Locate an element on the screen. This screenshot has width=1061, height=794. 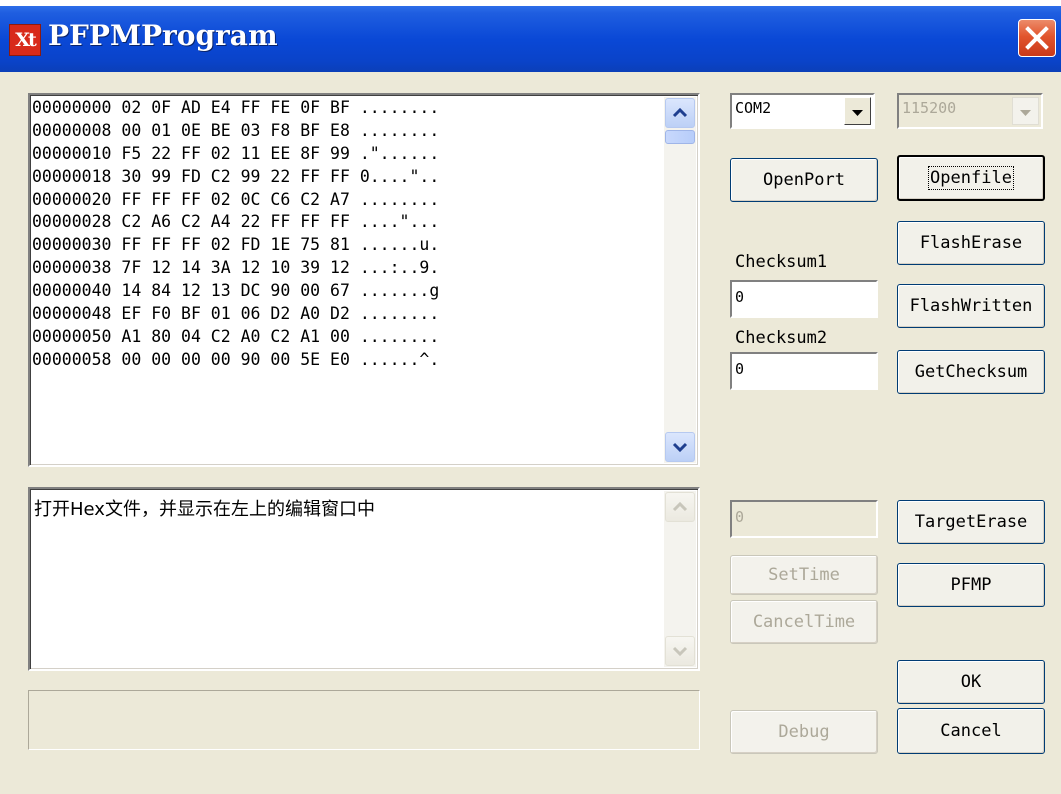
close-icon is located at coordinates (1037, 38).